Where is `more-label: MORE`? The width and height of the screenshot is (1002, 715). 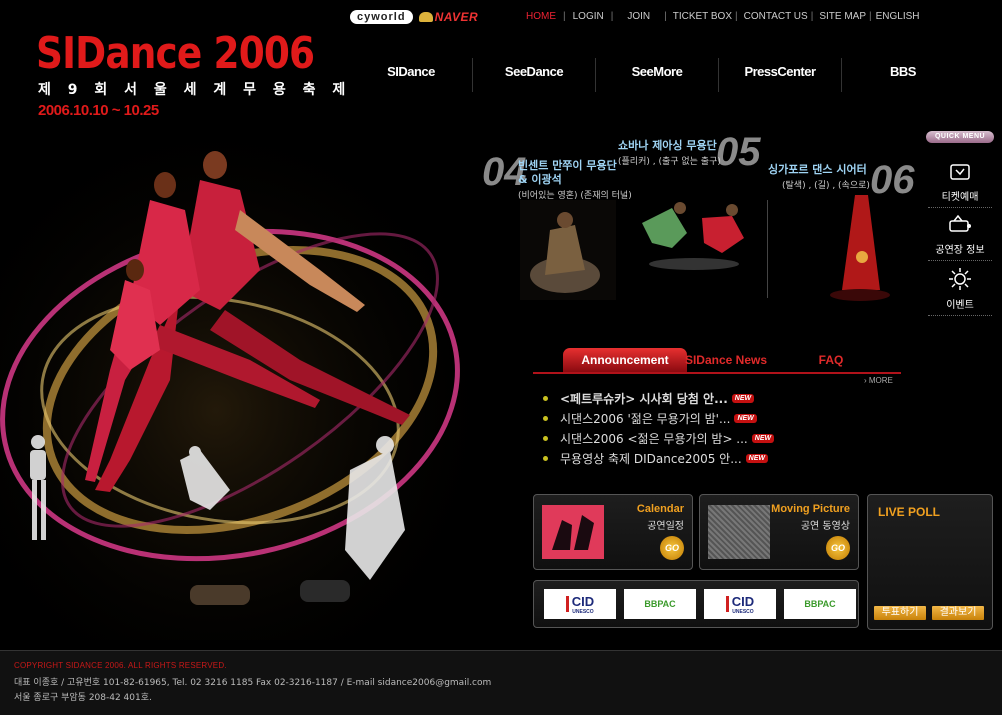 more-label: MORE is located at coordinates (880, 380).